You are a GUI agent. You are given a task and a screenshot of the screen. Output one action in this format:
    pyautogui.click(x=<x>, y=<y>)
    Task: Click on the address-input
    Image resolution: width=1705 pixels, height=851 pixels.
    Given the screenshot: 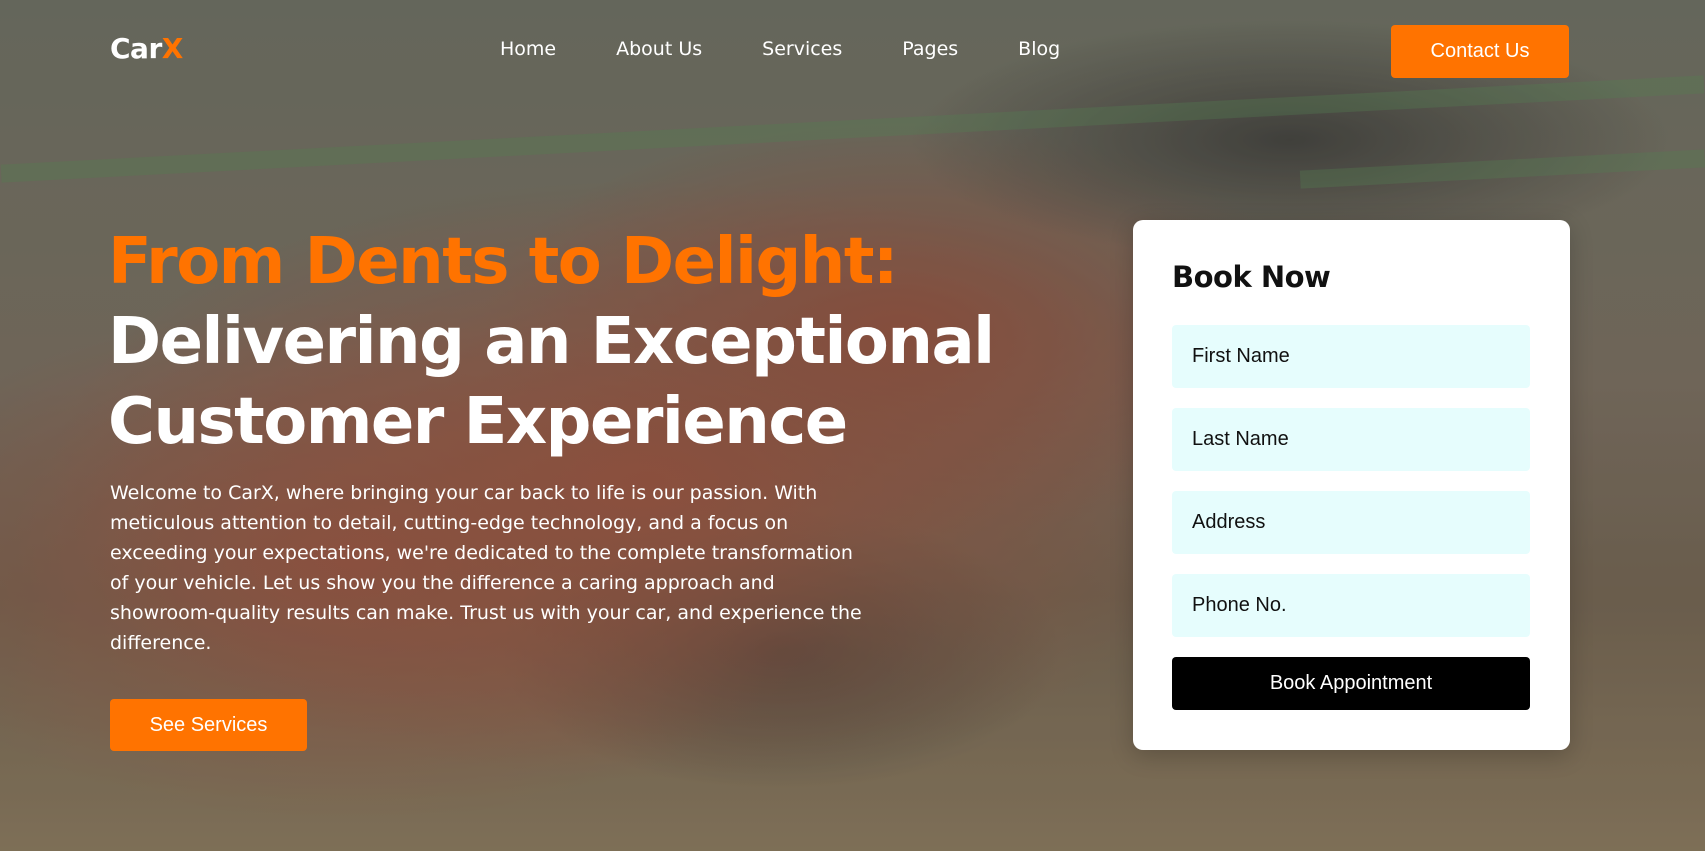 What is the action you would take?
    pyautogui.click(x=1351, y=522)
    